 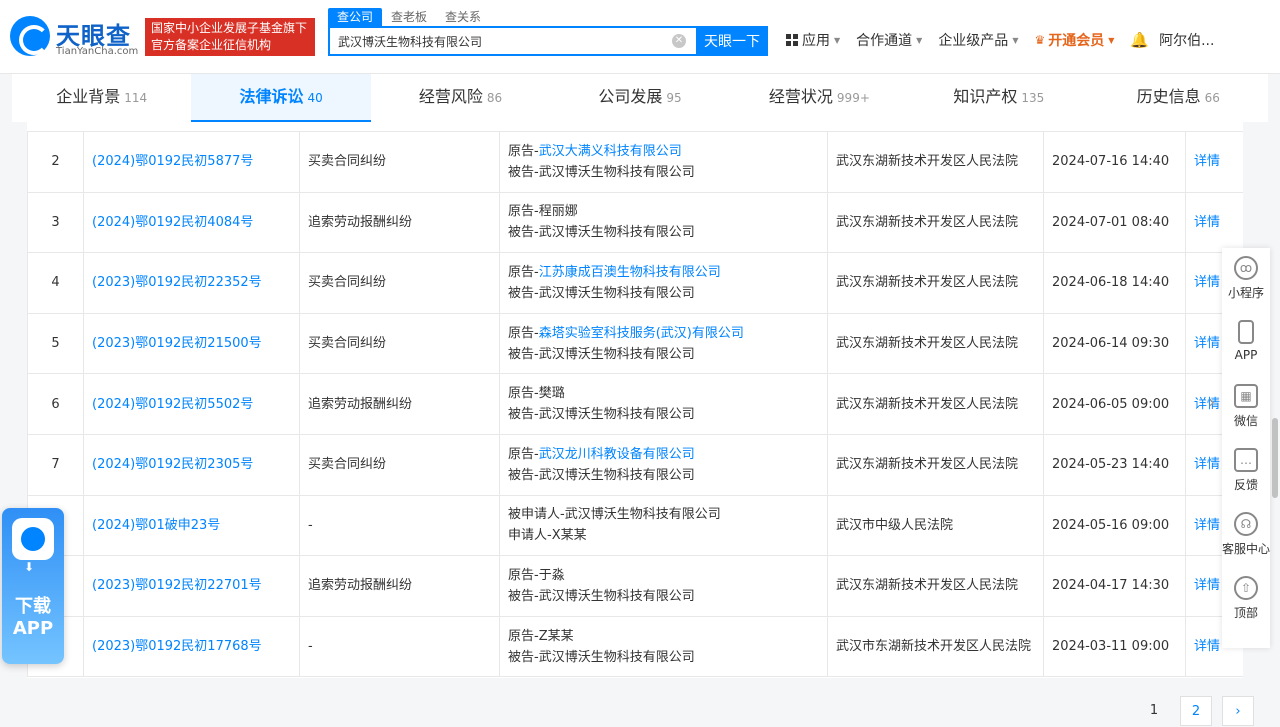 What do you see at coordinates (617, 454) in the screenshot?
I see `party-company-link: 武汉龙川科教设备有限公司` at bounding box center [617, 454].